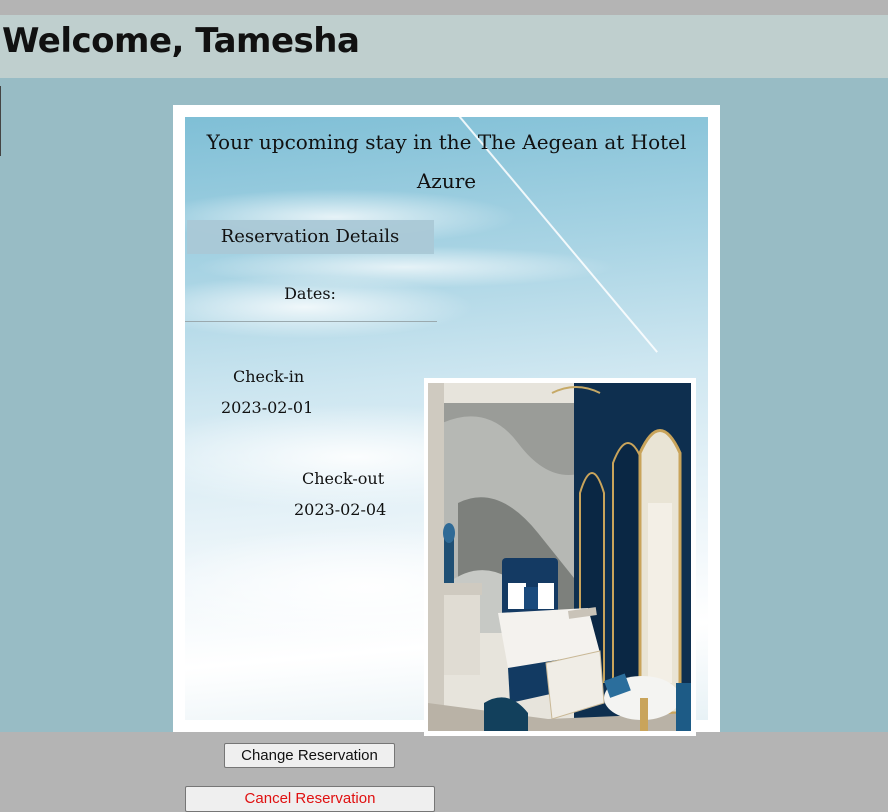  What do you see at coordinates (181, 41) in the screenshot?
I see `welcome-heading: Welcome, Tamesha` at bounding box center [181, 41].